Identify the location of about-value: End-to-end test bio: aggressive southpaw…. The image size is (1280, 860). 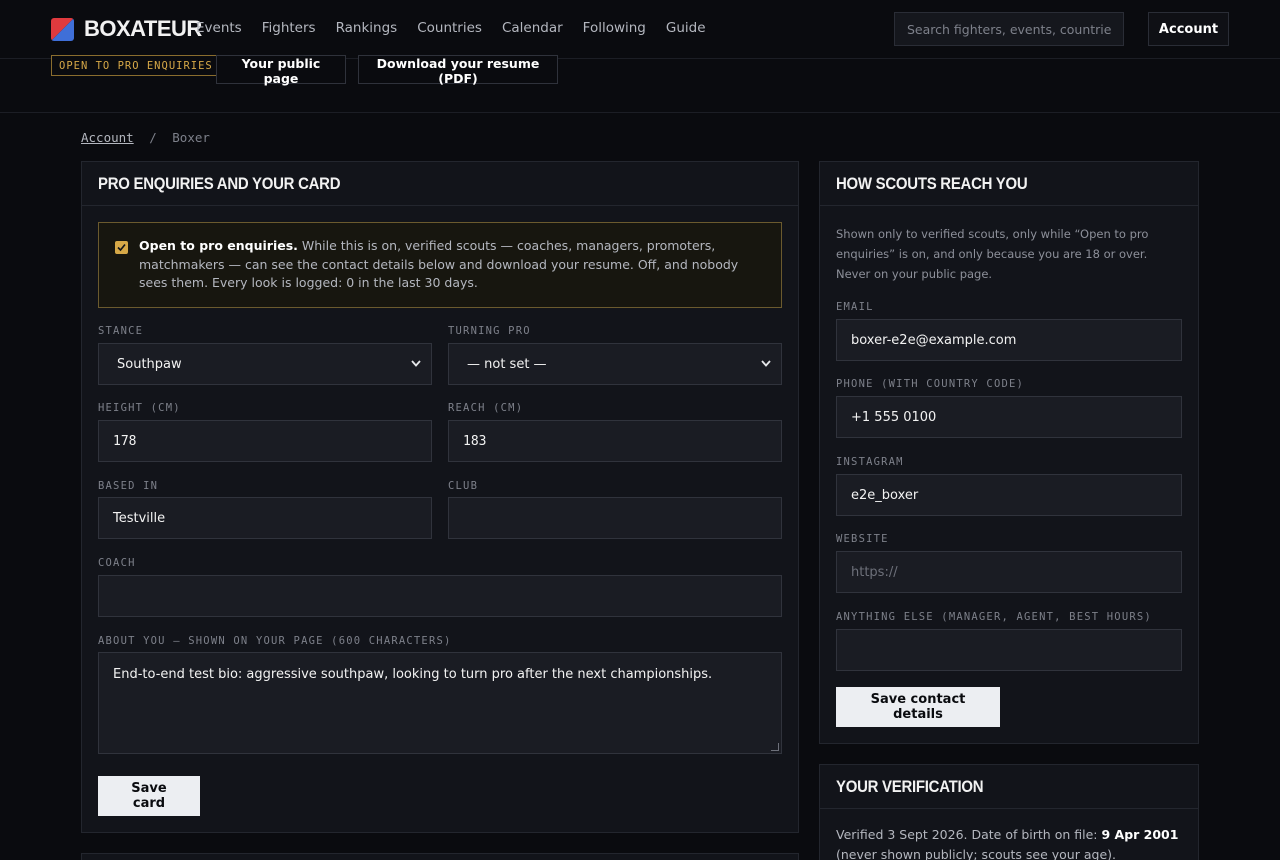
(413, 674).